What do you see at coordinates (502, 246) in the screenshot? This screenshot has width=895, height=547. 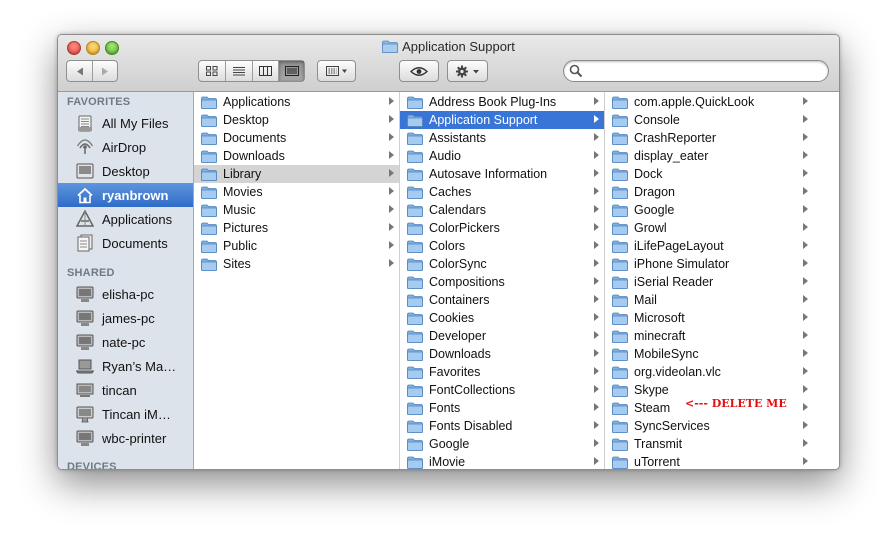 I see `list-item-colors: Colors` at bounding box center [502, 246].